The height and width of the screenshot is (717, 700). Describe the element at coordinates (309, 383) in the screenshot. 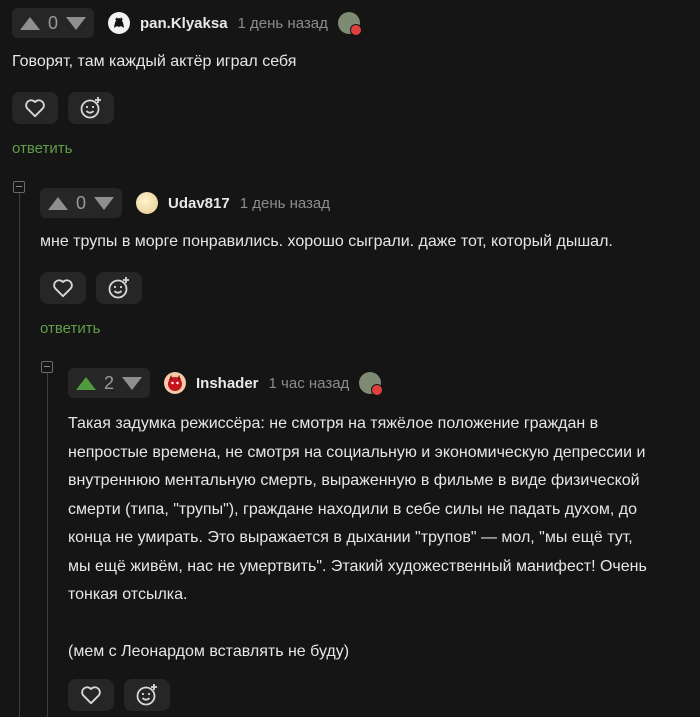

I see `timestamp: 1 час назад` at that location.